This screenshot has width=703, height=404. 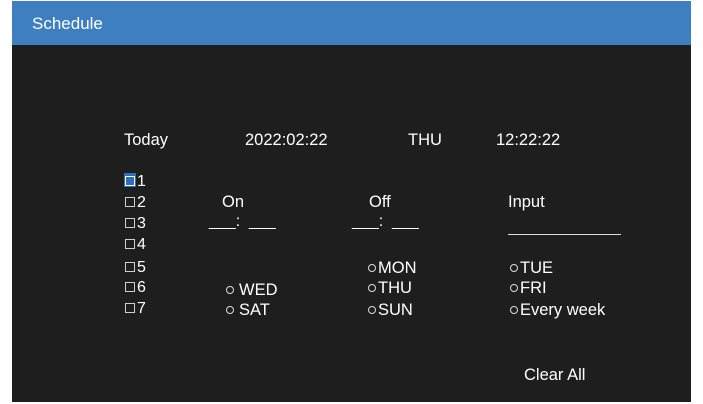 I want to click on title-bar: Schedule, so click(x=351, y=23).